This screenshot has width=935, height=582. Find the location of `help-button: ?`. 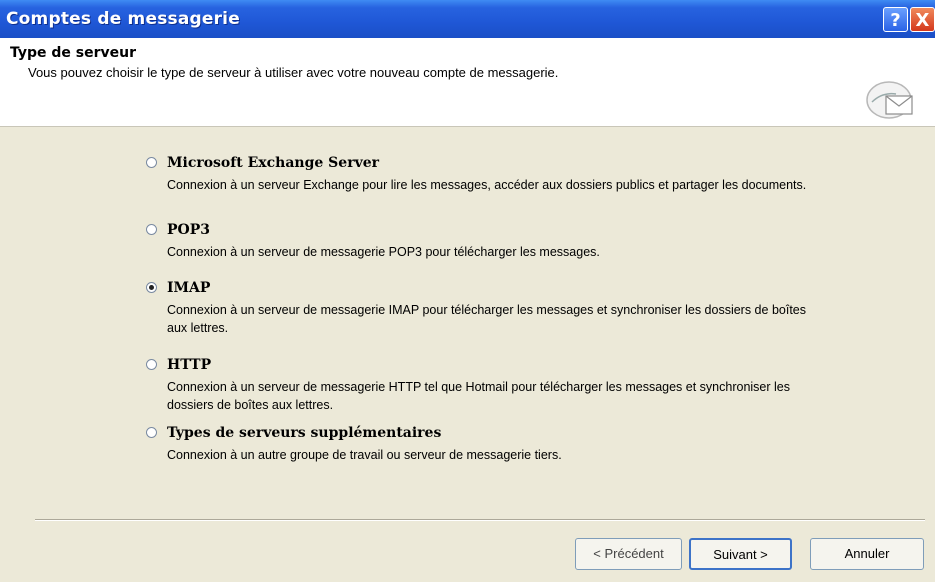

help-button: ? is located at coordinates (895, 19).